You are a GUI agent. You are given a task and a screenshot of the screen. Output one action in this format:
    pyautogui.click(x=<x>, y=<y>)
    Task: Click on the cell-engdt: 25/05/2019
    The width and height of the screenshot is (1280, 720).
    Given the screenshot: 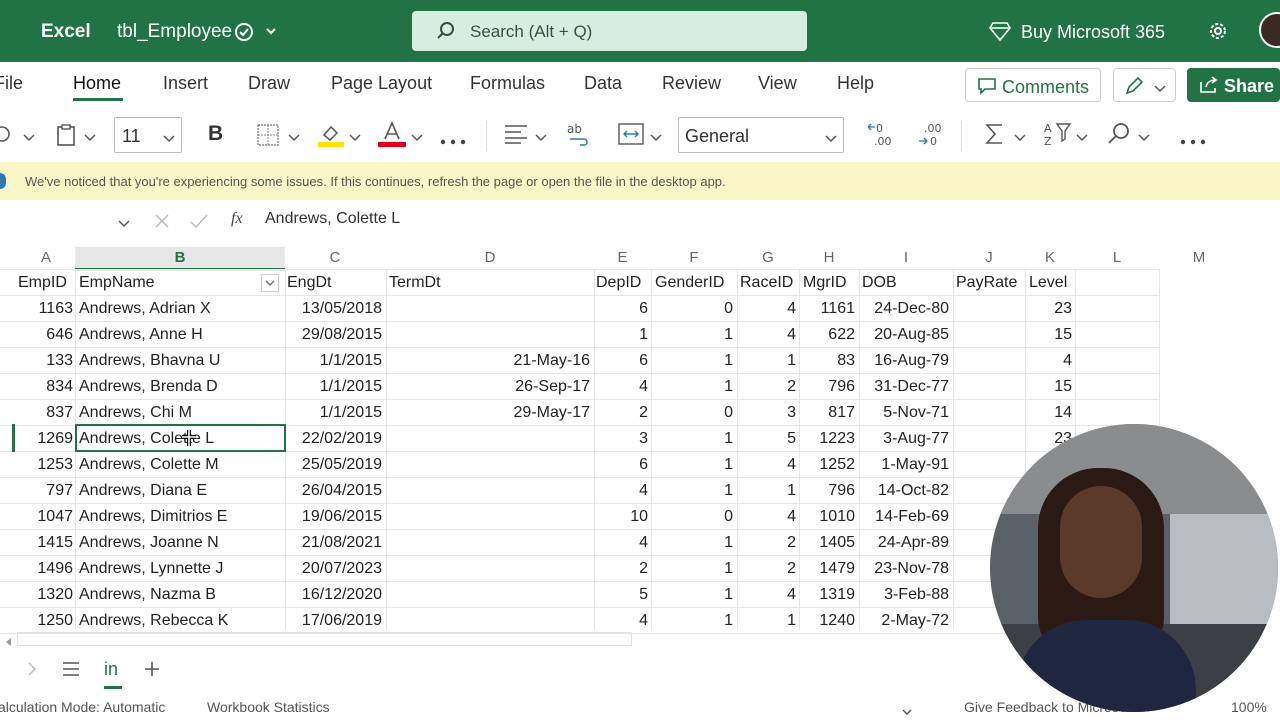 What is the action you would take?
    pyautogui.click(x=334, y=465)
    